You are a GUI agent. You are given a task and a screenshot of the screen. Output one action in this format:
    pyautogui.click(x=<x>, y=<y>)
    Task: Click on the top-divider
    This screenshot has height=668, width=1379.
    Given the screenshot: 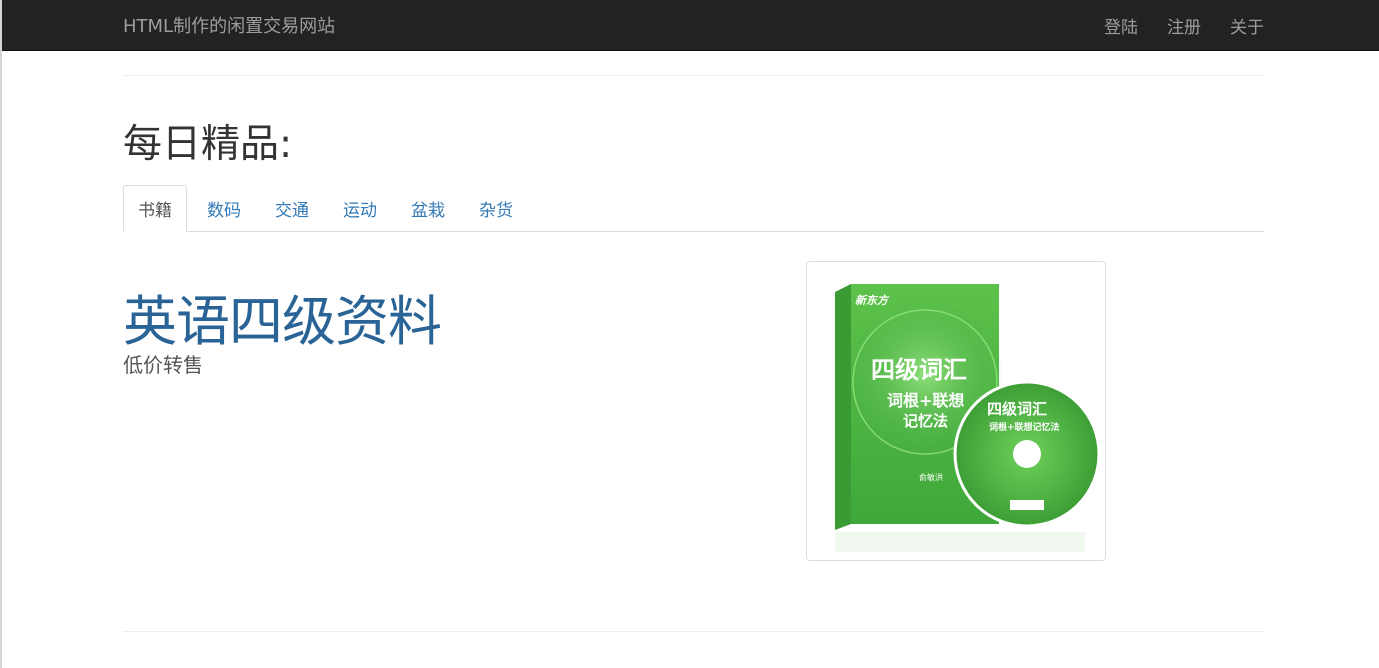 What is the action you would take?
    pyautogui.click(x=693, y=75)
    